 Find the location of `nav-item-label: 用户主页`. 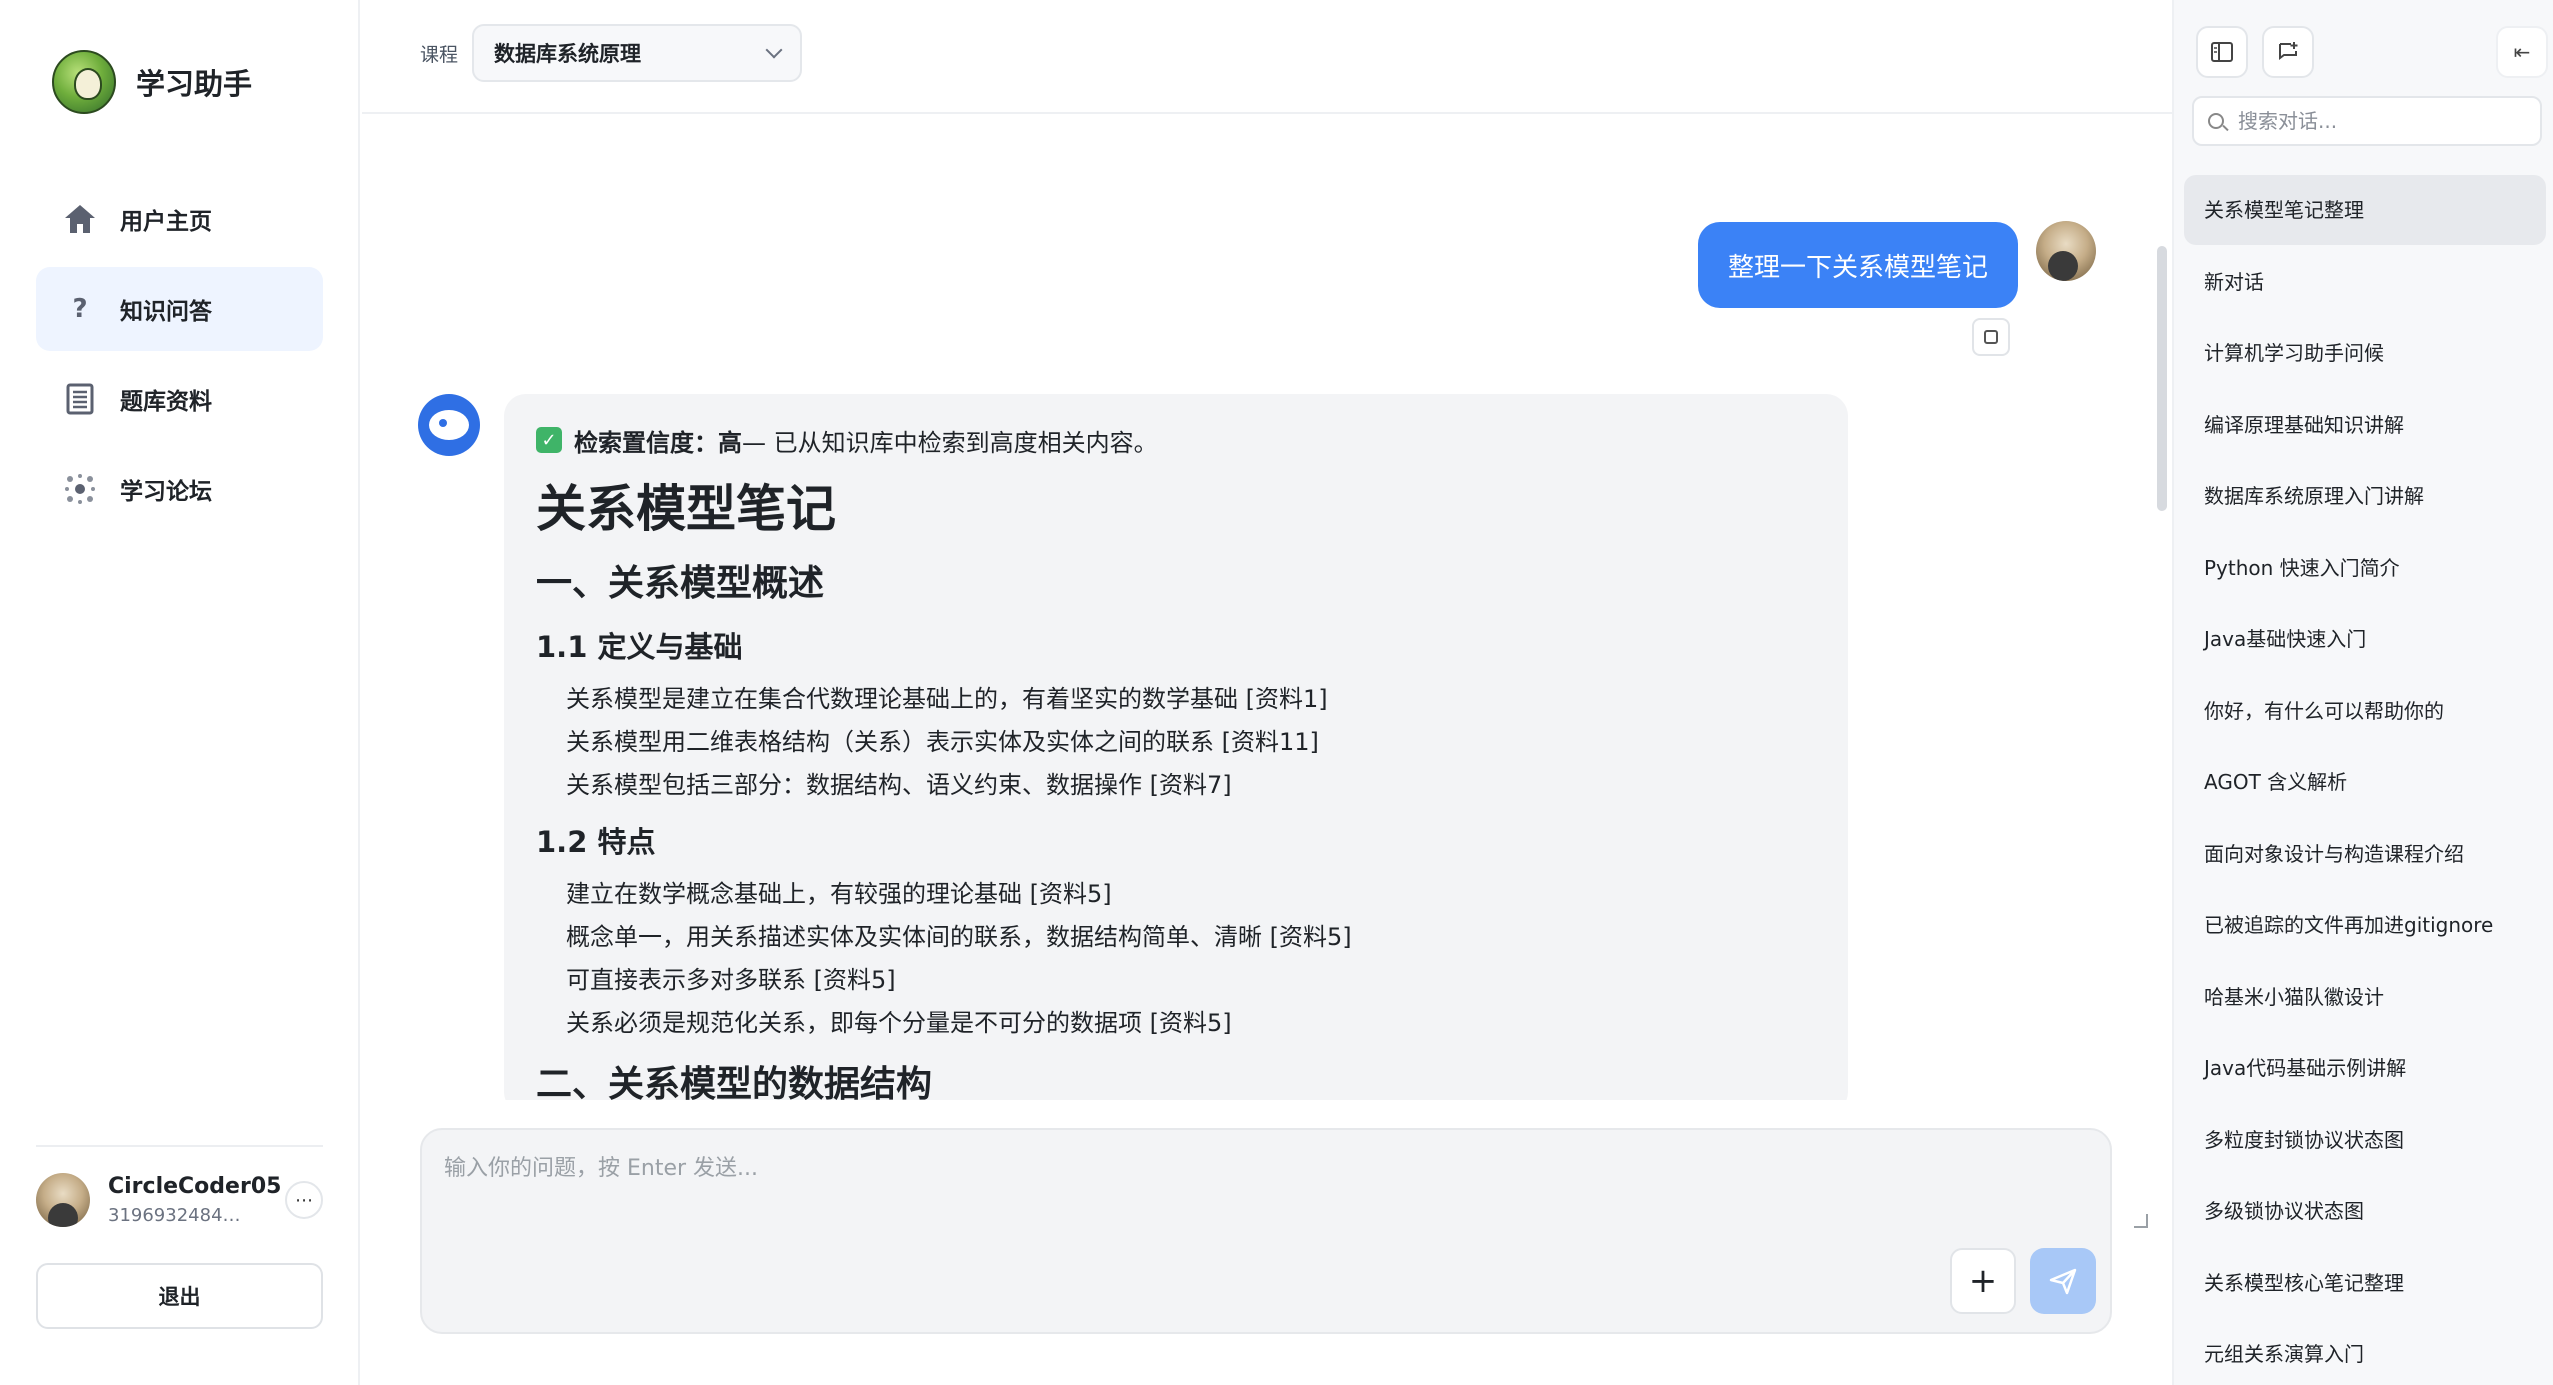

nav-item-label: 用户主页 is located at coordinates (166, 222).